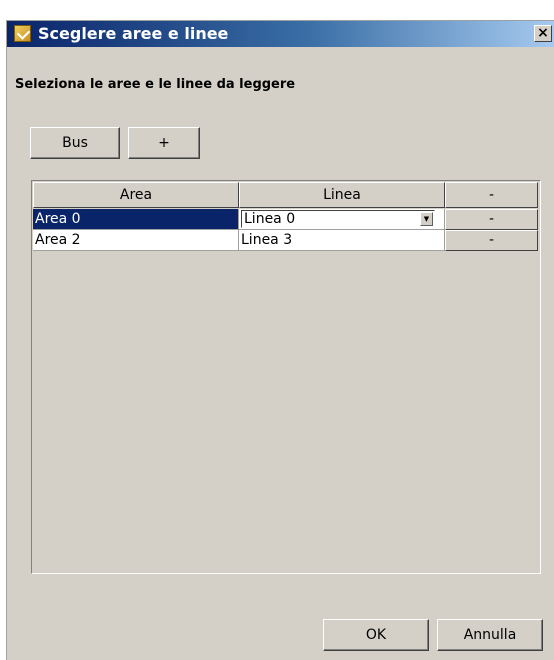 The image size is (554, 660). Describe the element at coordinates (426, 219) in the screenshot. I see `chevron-down-icon: ▼` at that location.